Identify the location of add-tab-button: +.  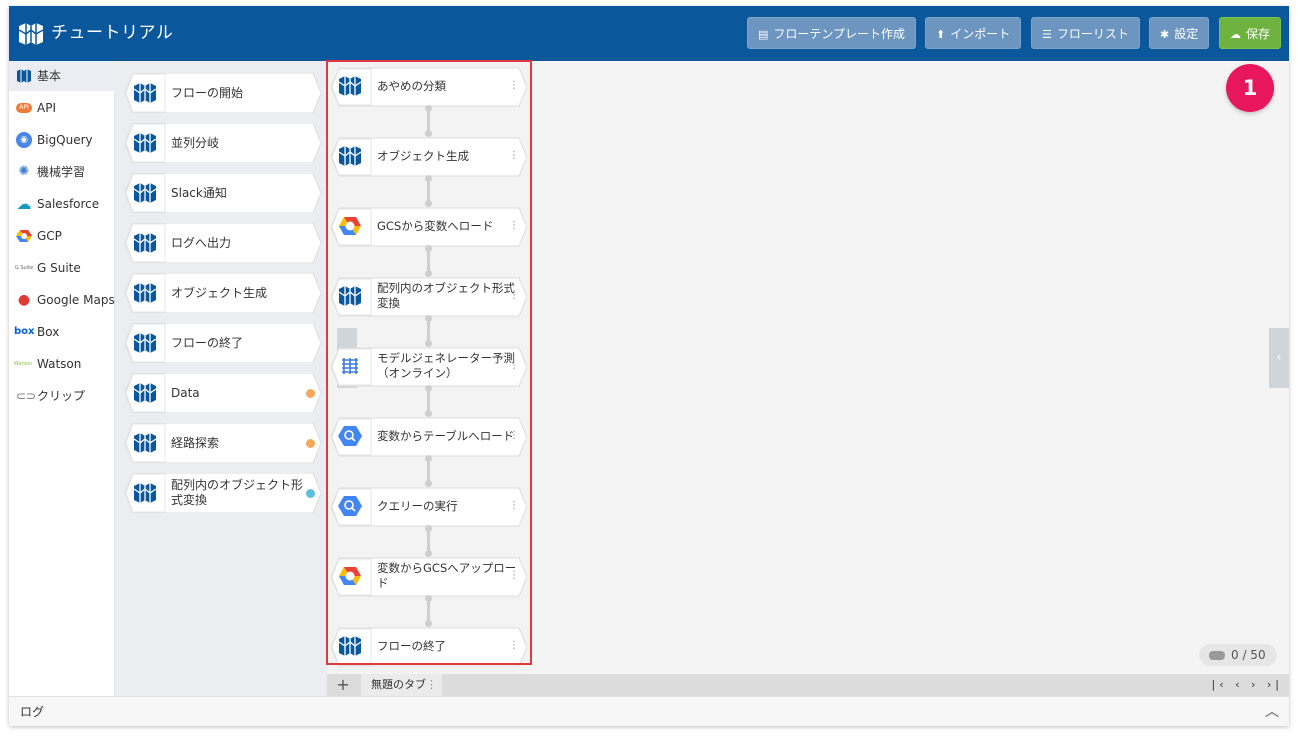
(343, 685).